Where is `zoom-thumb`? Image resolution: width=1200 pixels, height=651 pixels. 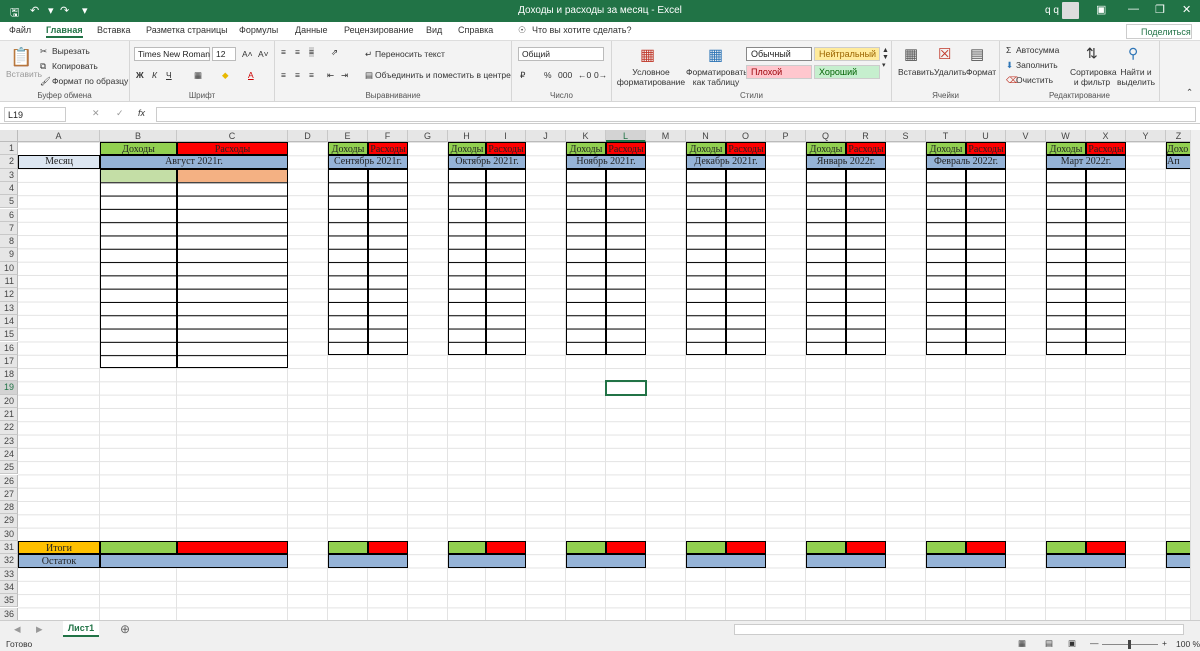 zoom-thumb is located at coordinates (1129, 644).